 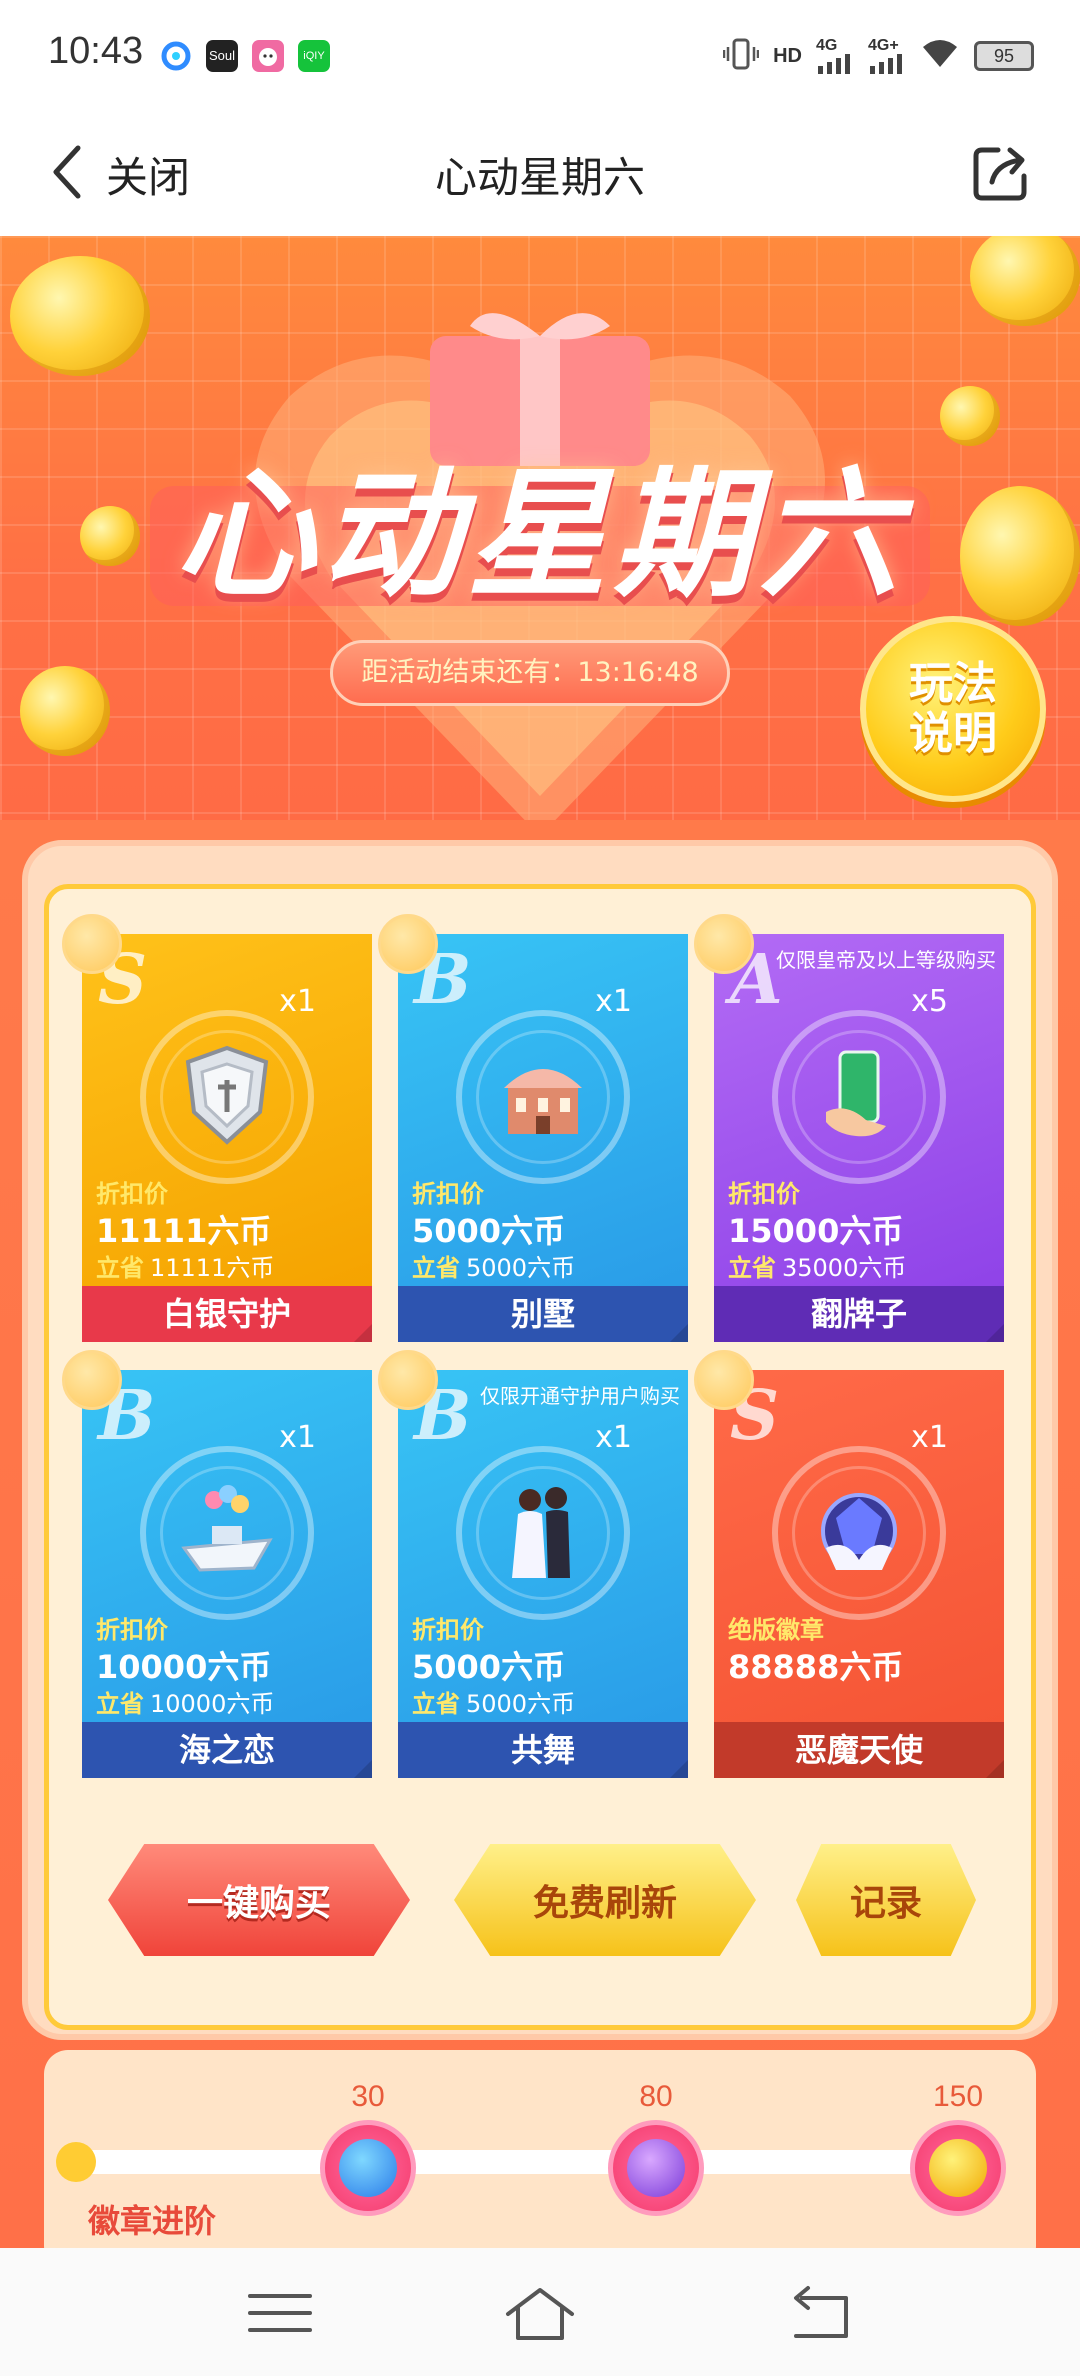 What do you see at coordinates (887, 56) in the screenshot?
I see `signal-2-group: 4G+` at bounding box center [887, 56].